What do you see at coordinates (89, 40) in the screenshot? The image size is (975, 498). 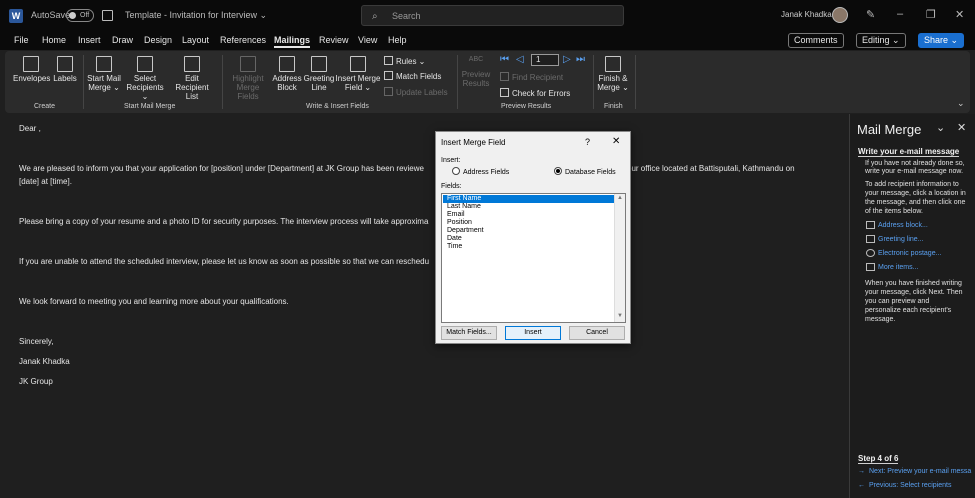 I see `tab-insert: Insert` at bounding box center [89, 40].